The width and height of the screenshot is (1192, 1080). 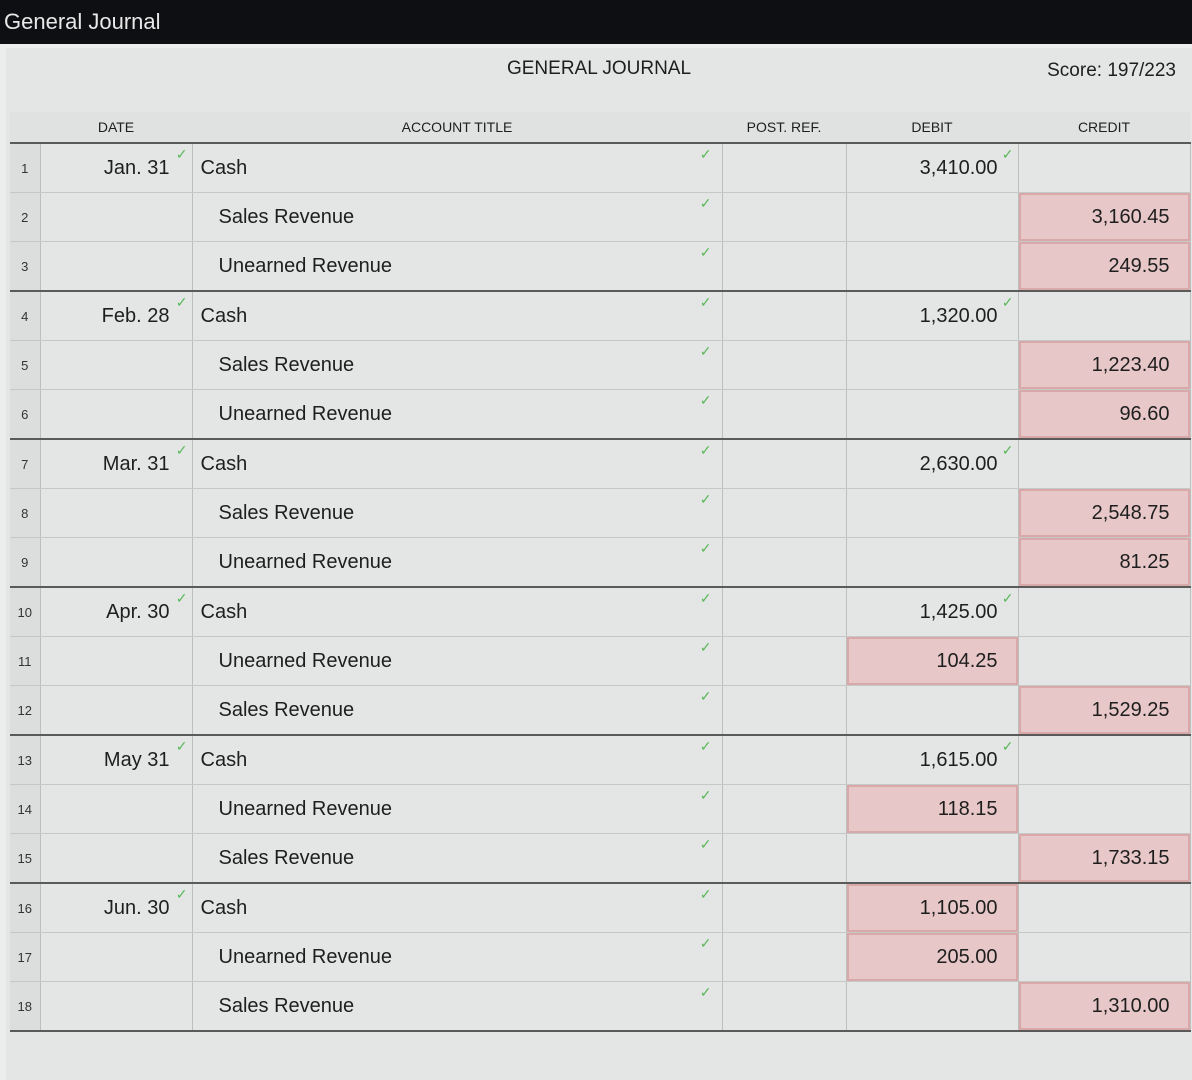 I want to click on journal-row: 17 Unearned Revenue ✓ 205.00, so click(x=600, y=957).